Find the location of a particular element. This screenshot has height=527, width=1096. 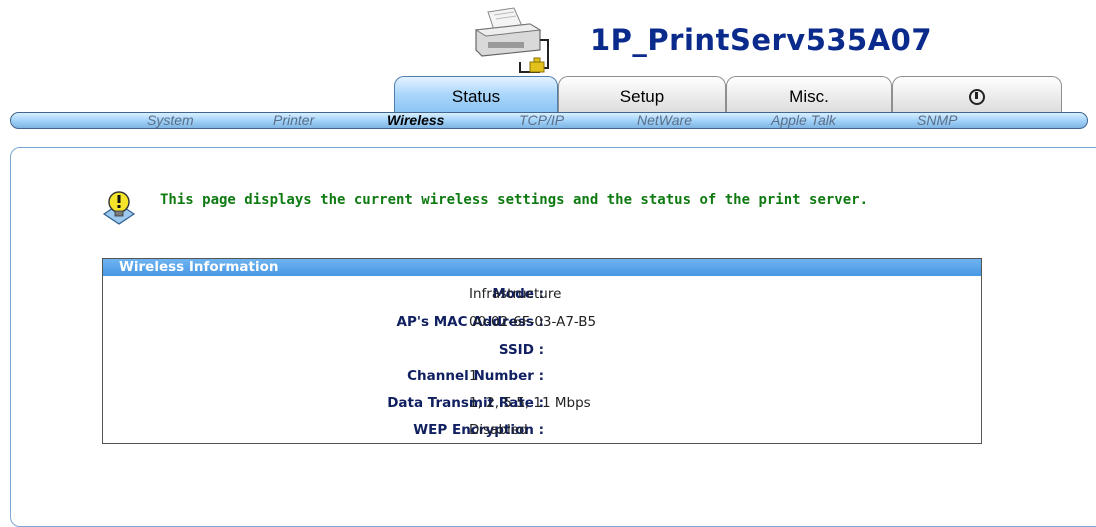

channel-value: 1 is located at coordinates (473, 376).